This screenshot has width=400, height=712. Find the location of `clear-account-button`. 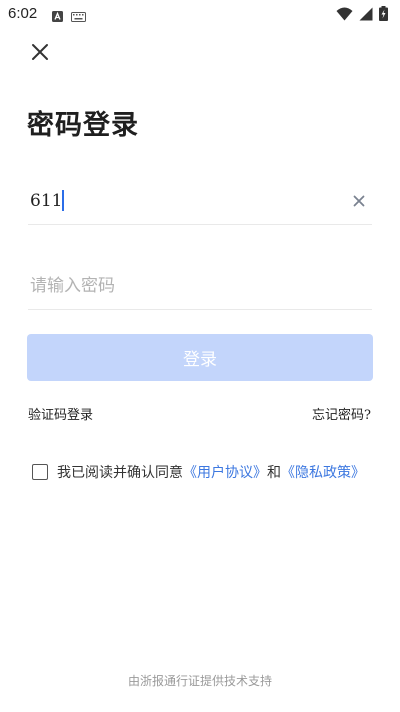

clear-account-button is located at coordinates (359, 201).